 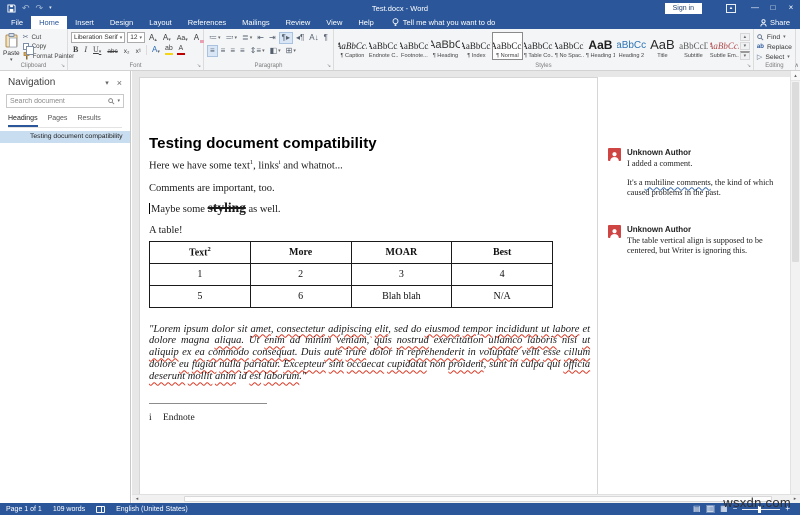 I want to click on italic-button: I, so click(x=85, y=49).